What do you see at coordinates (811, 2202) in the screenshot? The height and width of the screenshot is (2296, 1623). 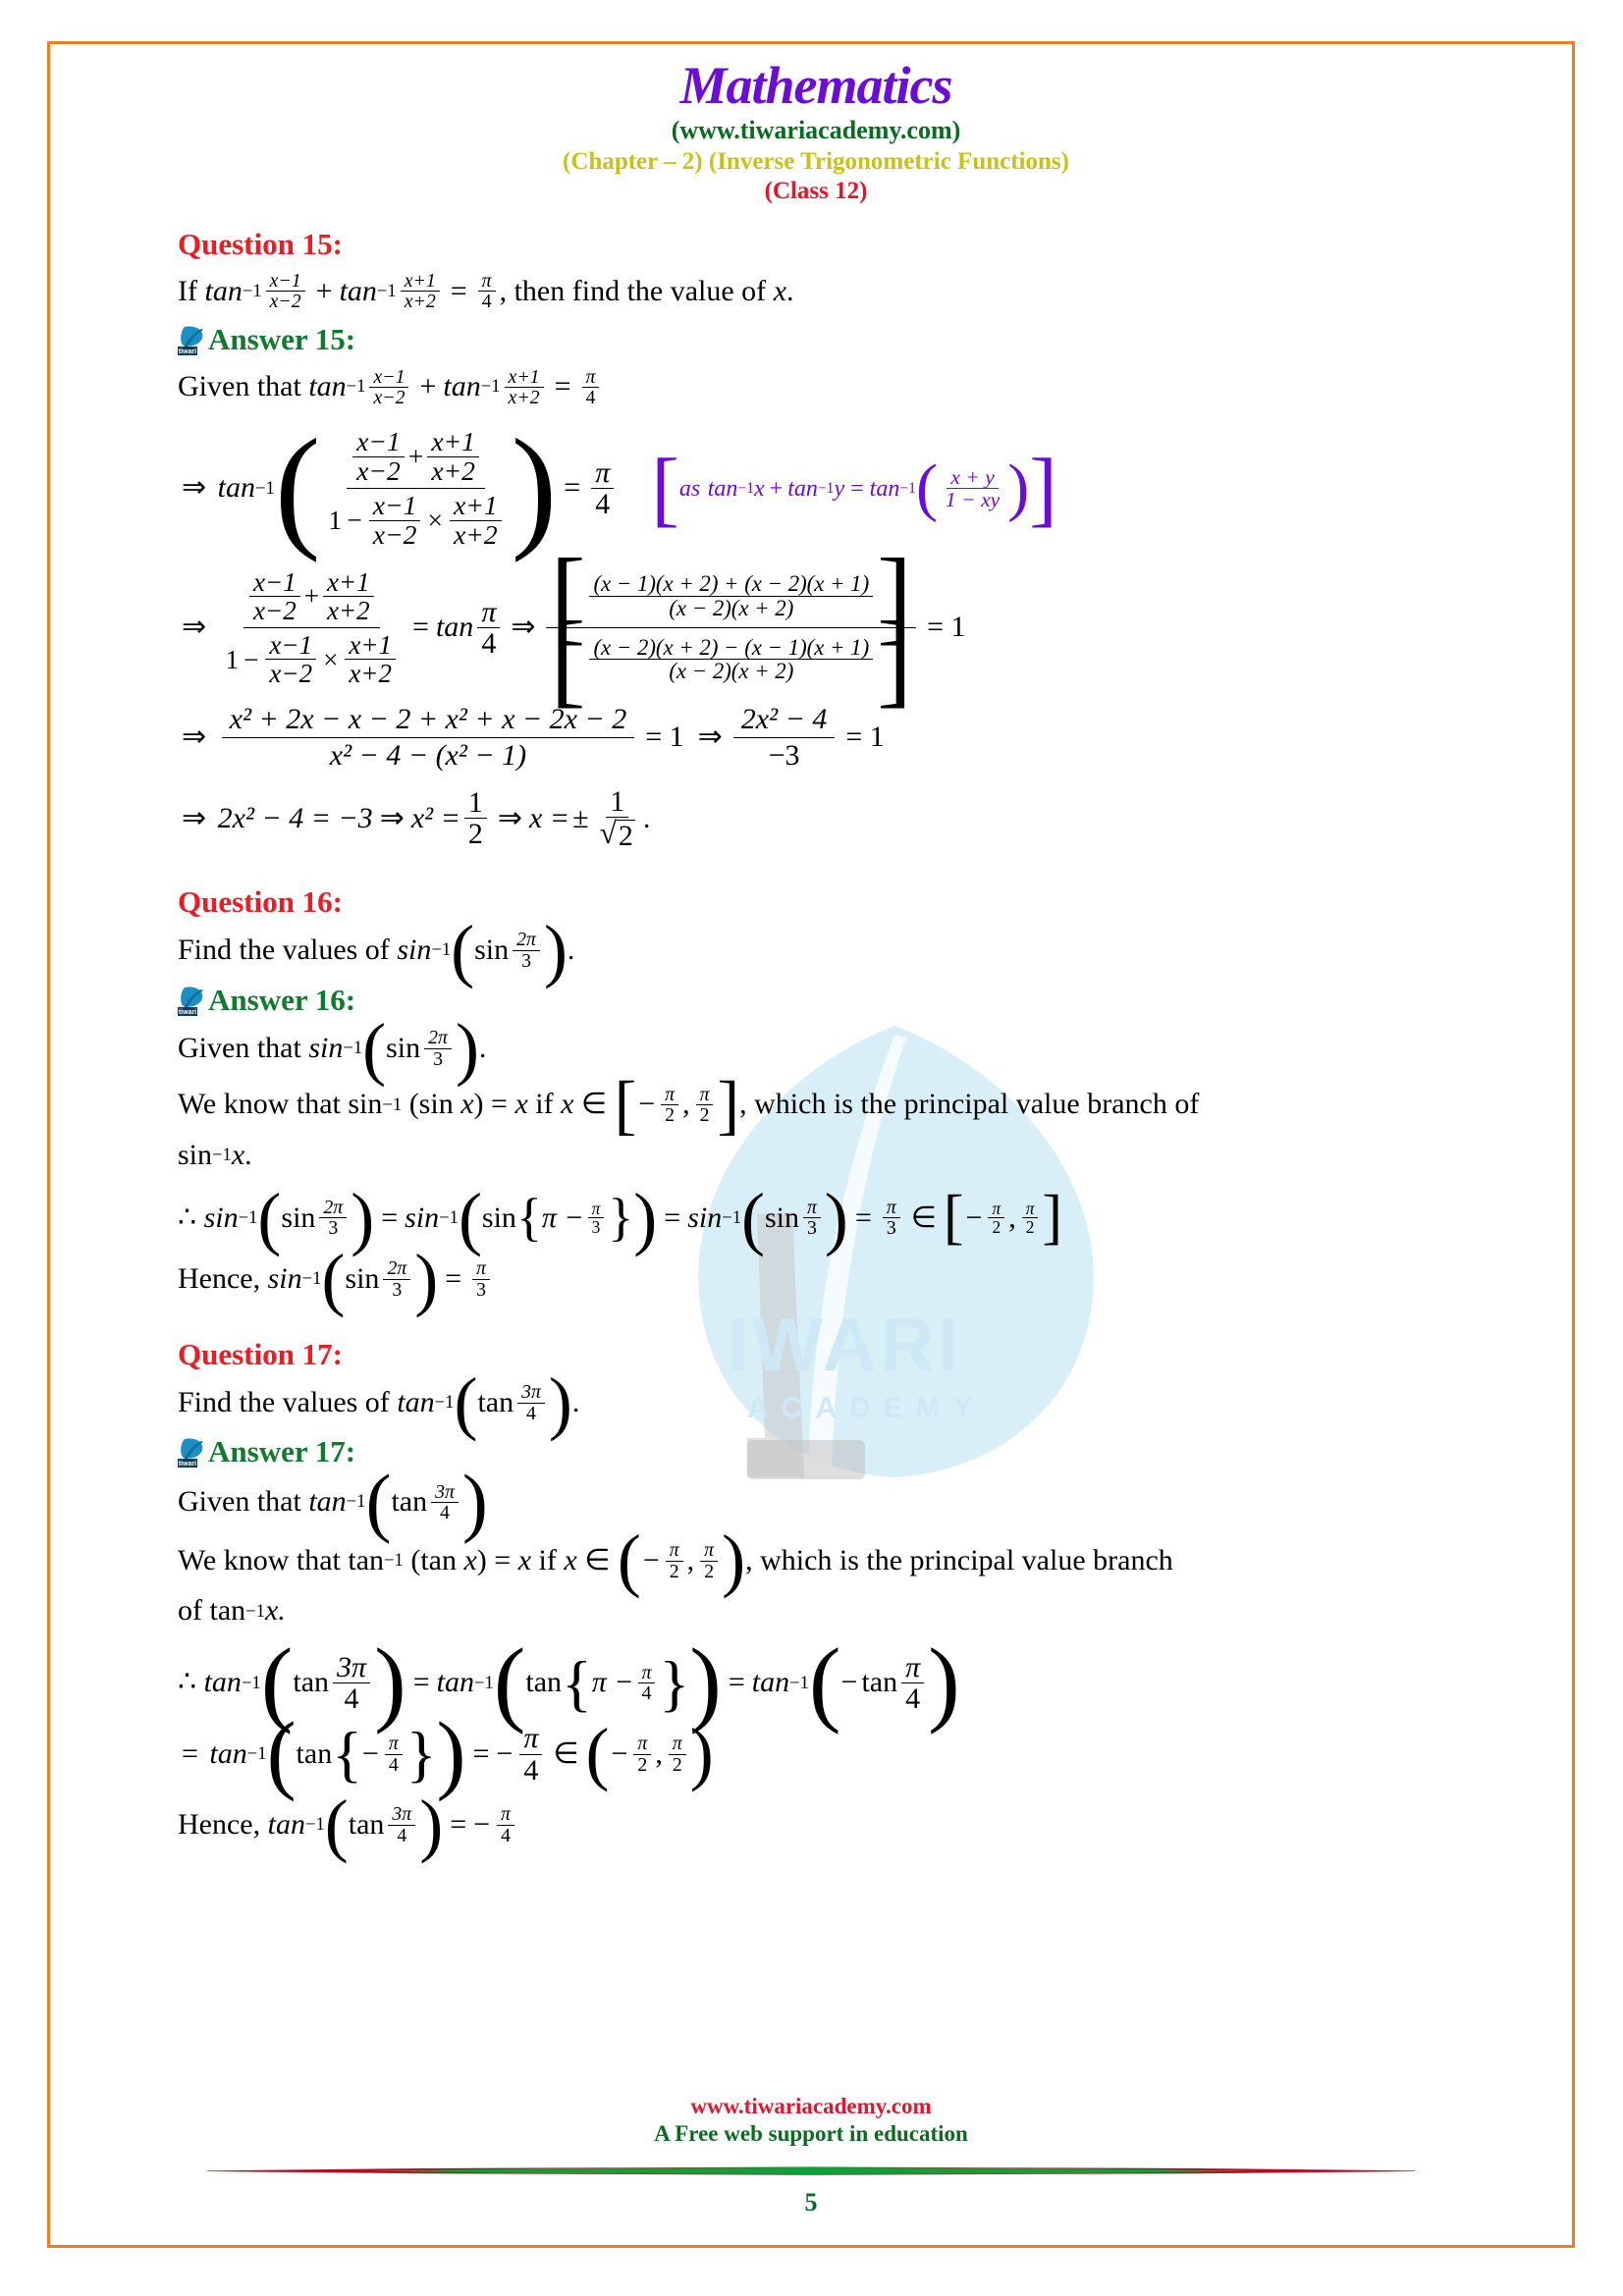 I see `page-number: 5` at bounding box center [811, 2202].